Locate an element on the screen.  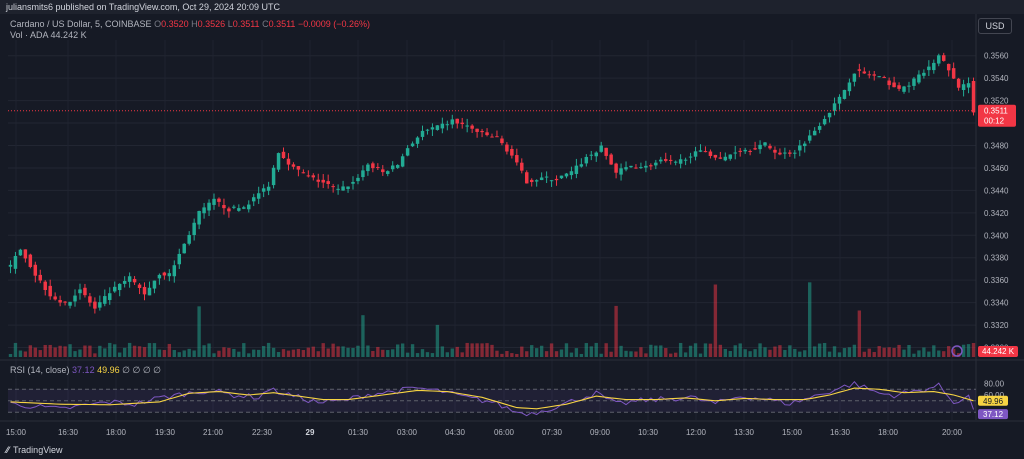
price-tick-label: 0.3340 is located at coordinates (996, 303).